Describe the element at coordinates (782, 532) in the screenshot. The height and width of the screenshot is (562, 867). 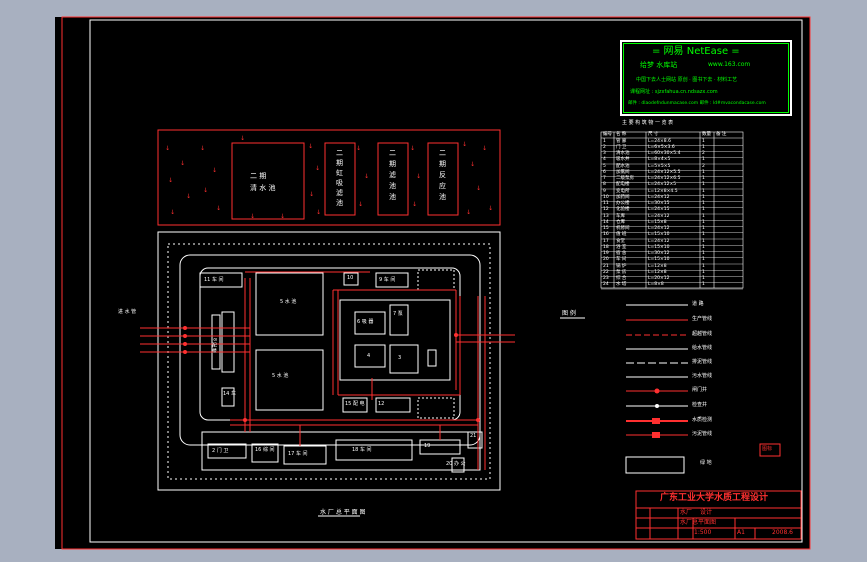
I see `titleblock-date: 2008.6` at that location.